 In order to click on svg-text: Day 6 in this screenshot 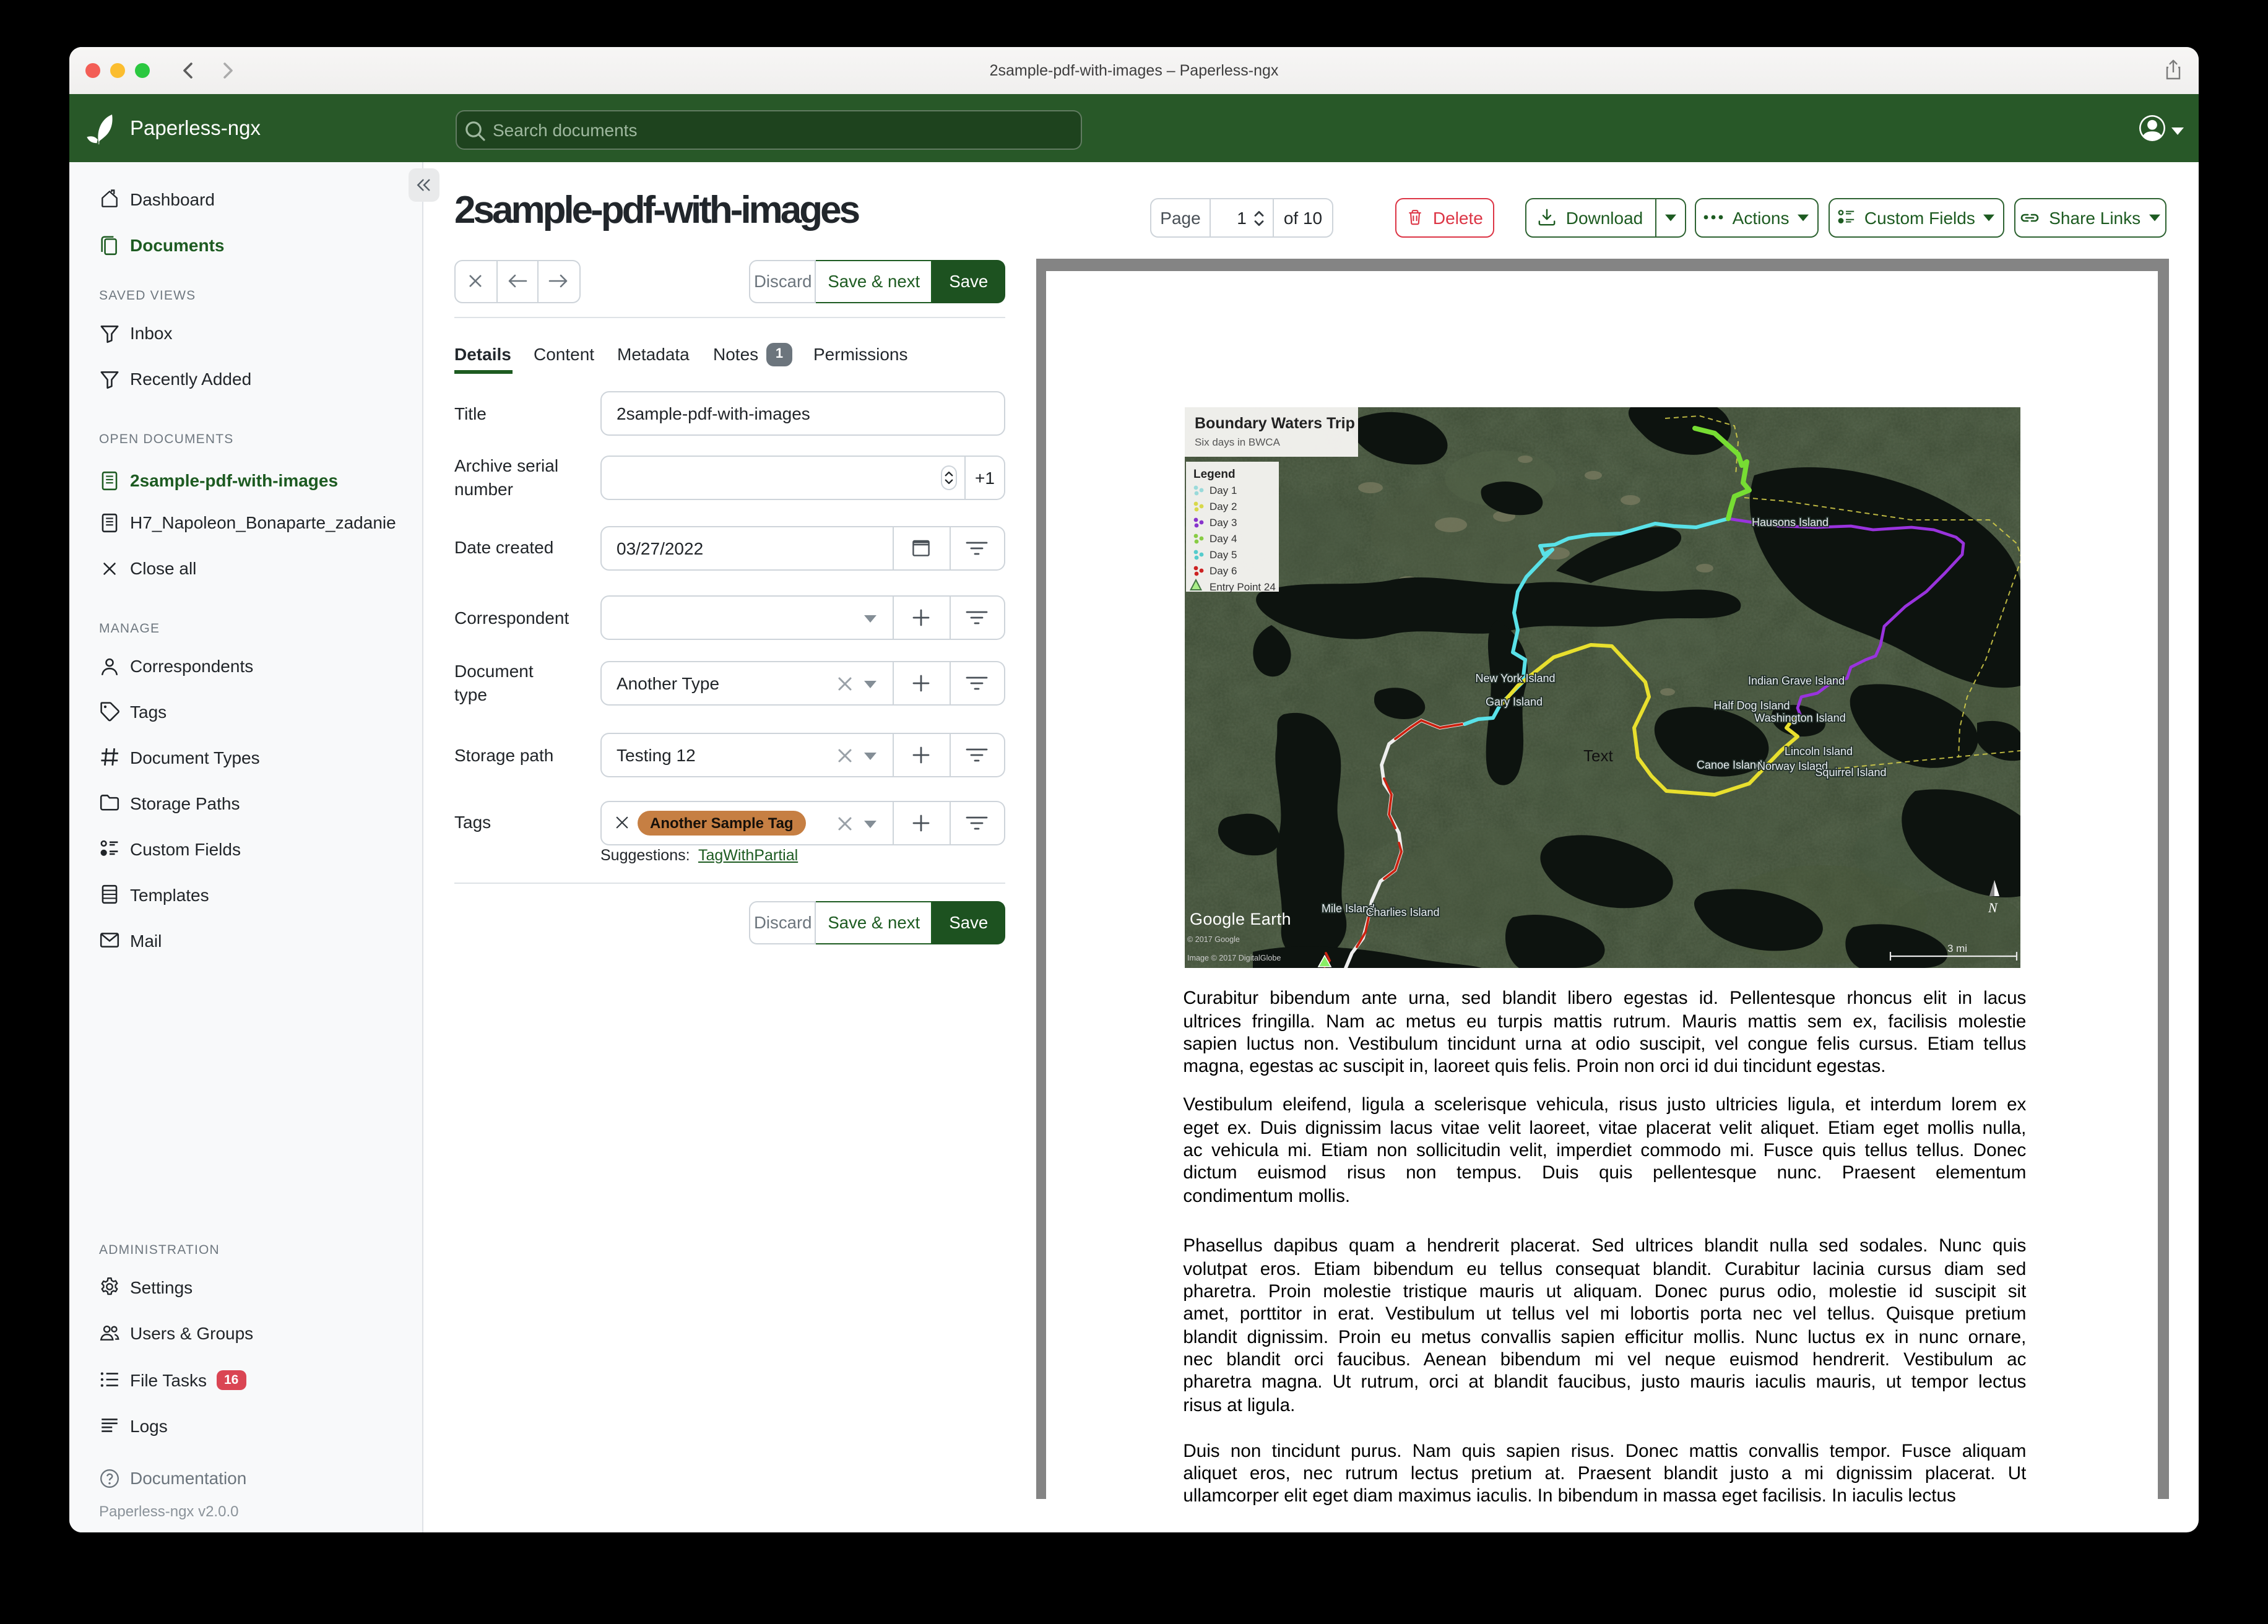, I will do `click(1222, 571)`.